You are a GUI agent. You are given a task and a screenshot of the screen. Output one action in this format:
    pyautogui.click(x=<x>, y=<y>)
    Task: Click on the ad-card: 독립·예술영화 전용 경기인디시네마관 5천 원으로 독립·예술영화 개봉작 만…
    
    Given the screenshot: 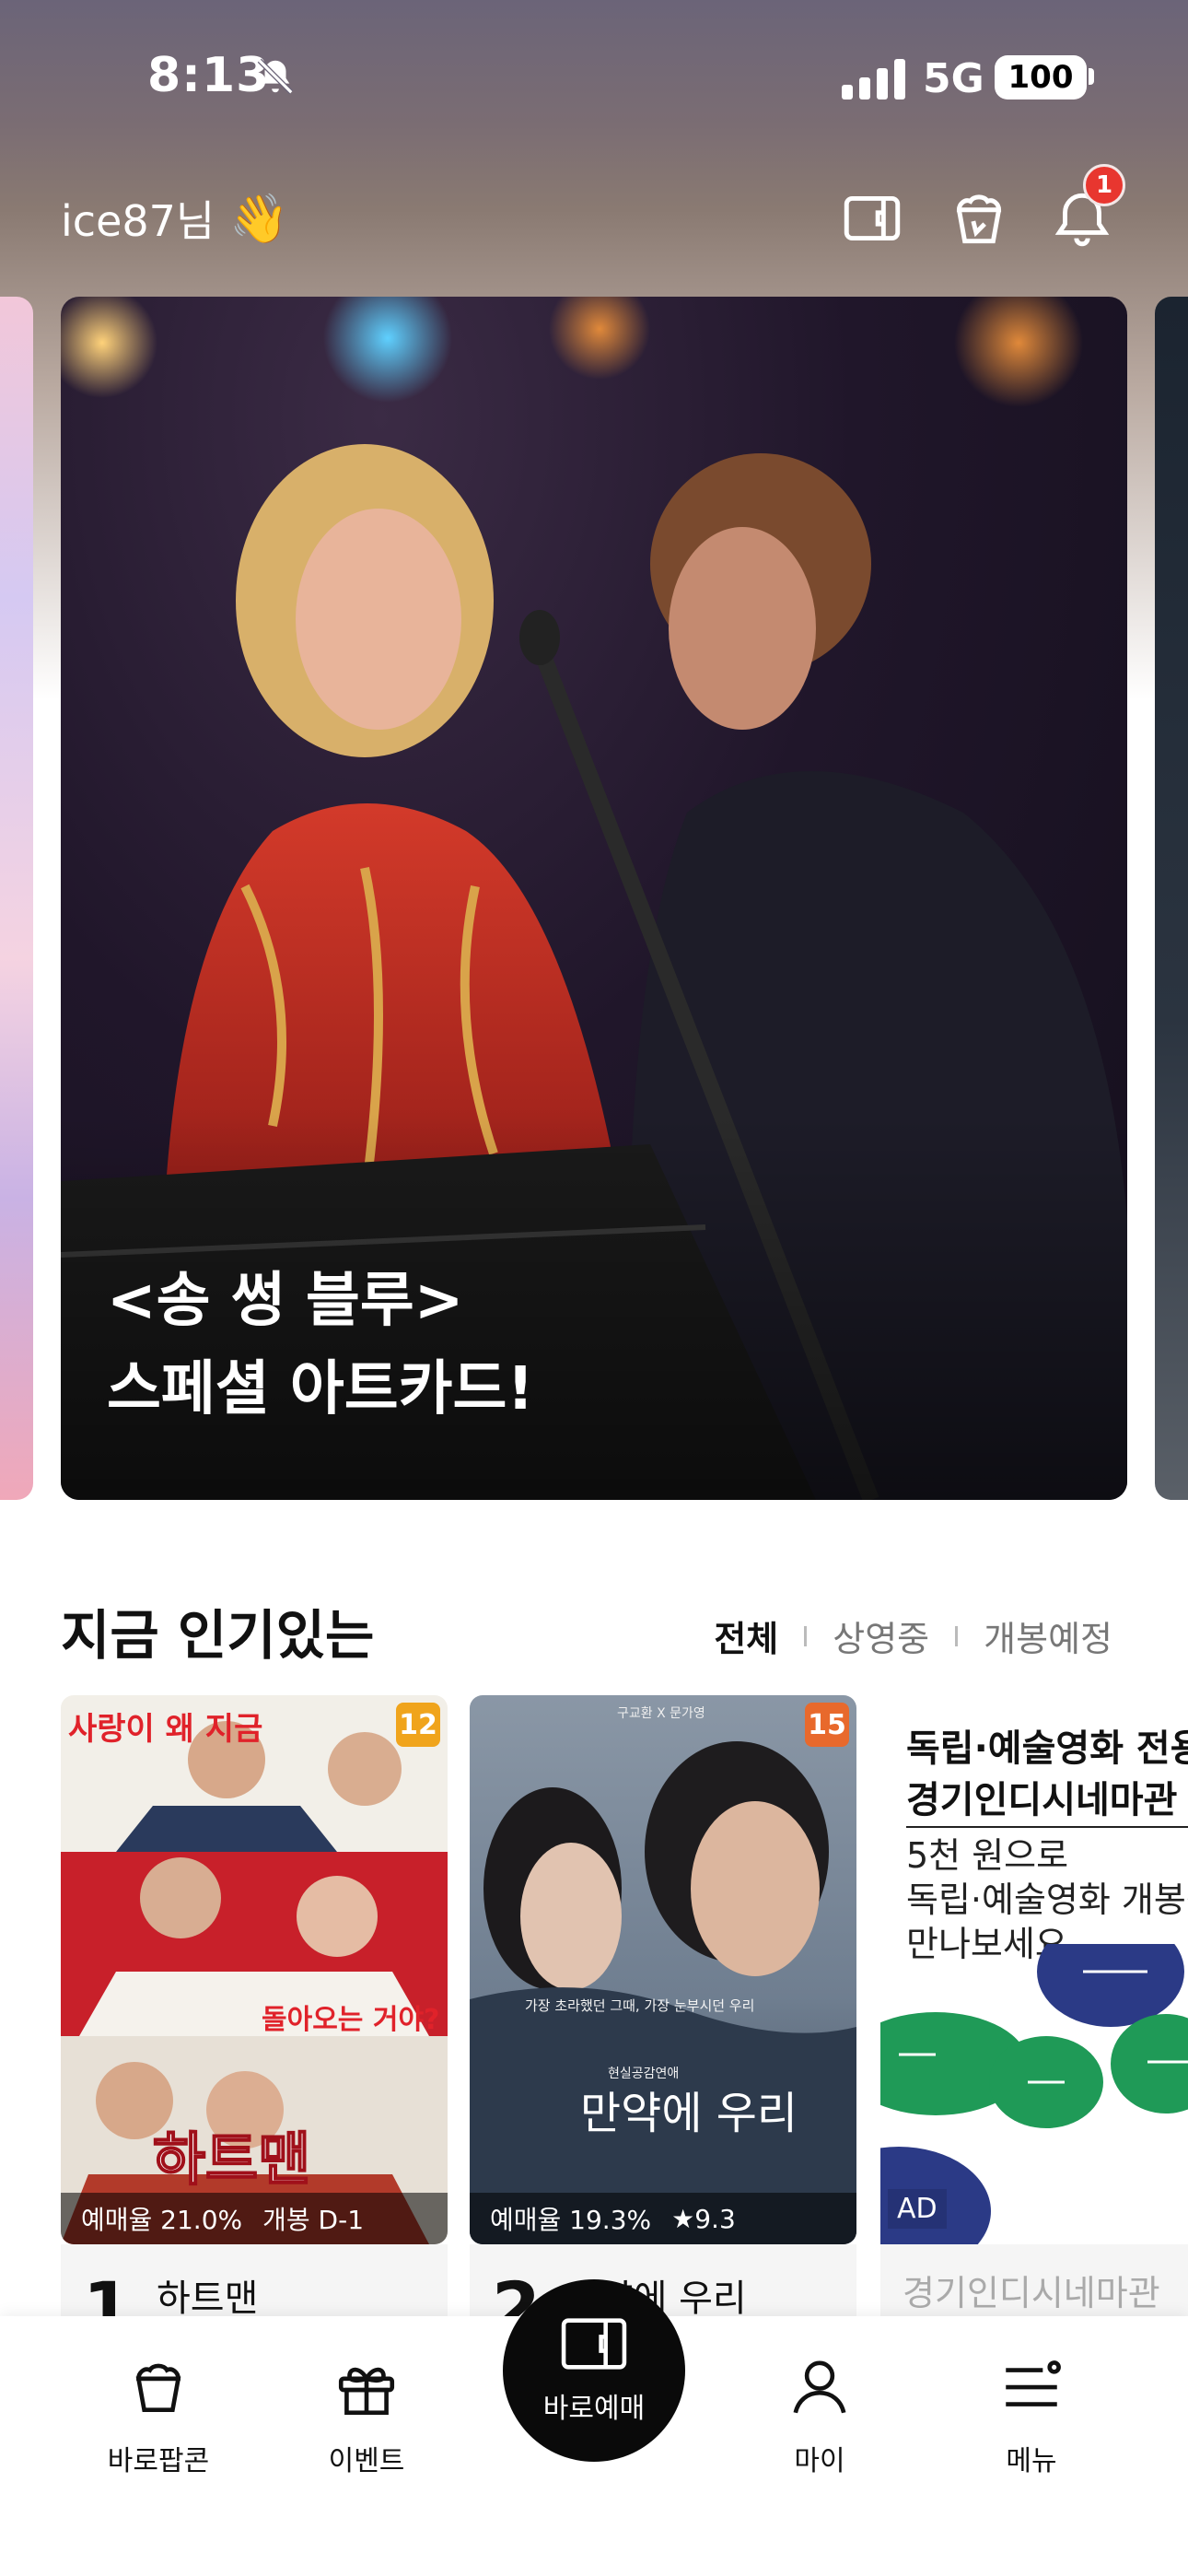 What is the action you would take?
    pyautogui.click(x=1034, y=1970)
    